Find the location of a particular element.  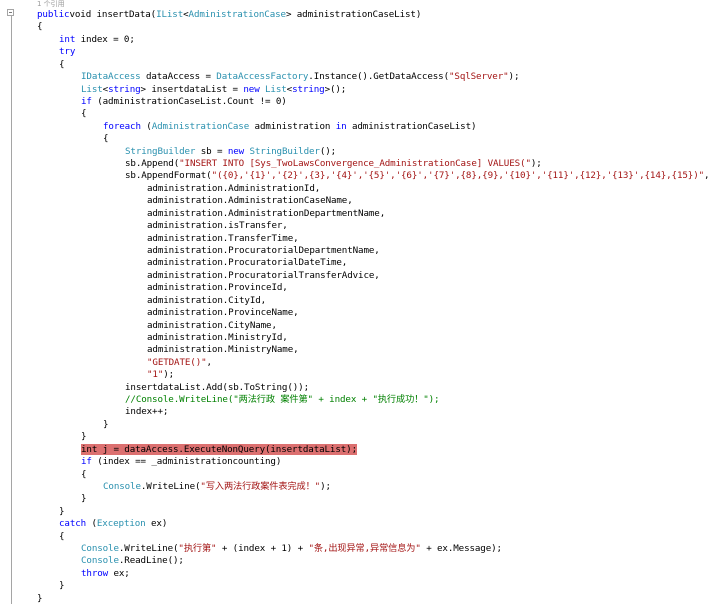

code-line: StringBuilder sb = new StringBuilder(); is located at coordinates (230, 152).